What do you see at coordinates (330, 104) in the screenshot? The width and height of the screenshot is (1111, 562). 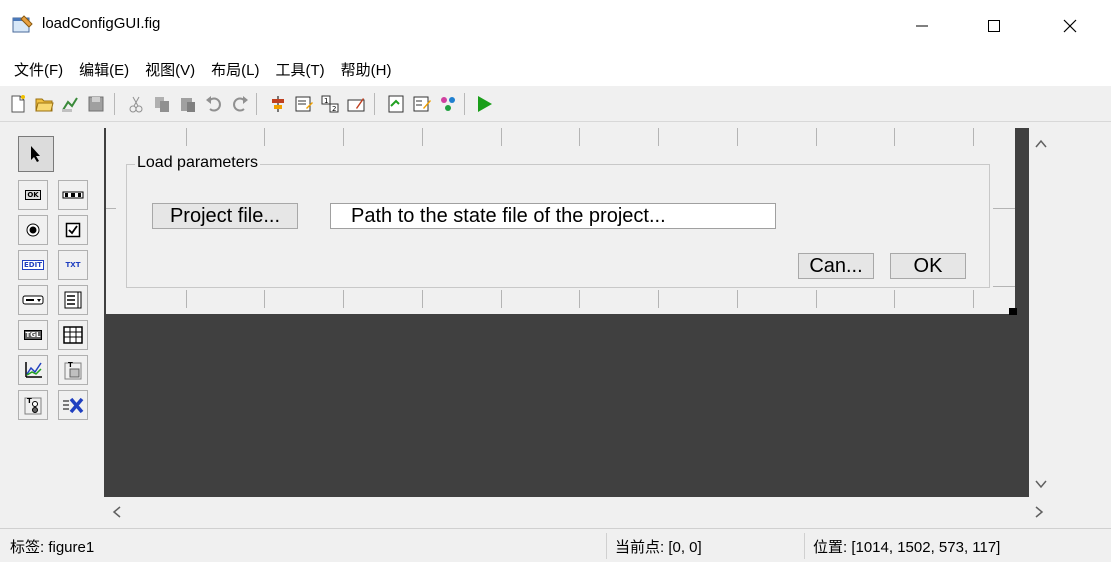 I see `tab-order-icon: 12` at bounding box center [330, 104].